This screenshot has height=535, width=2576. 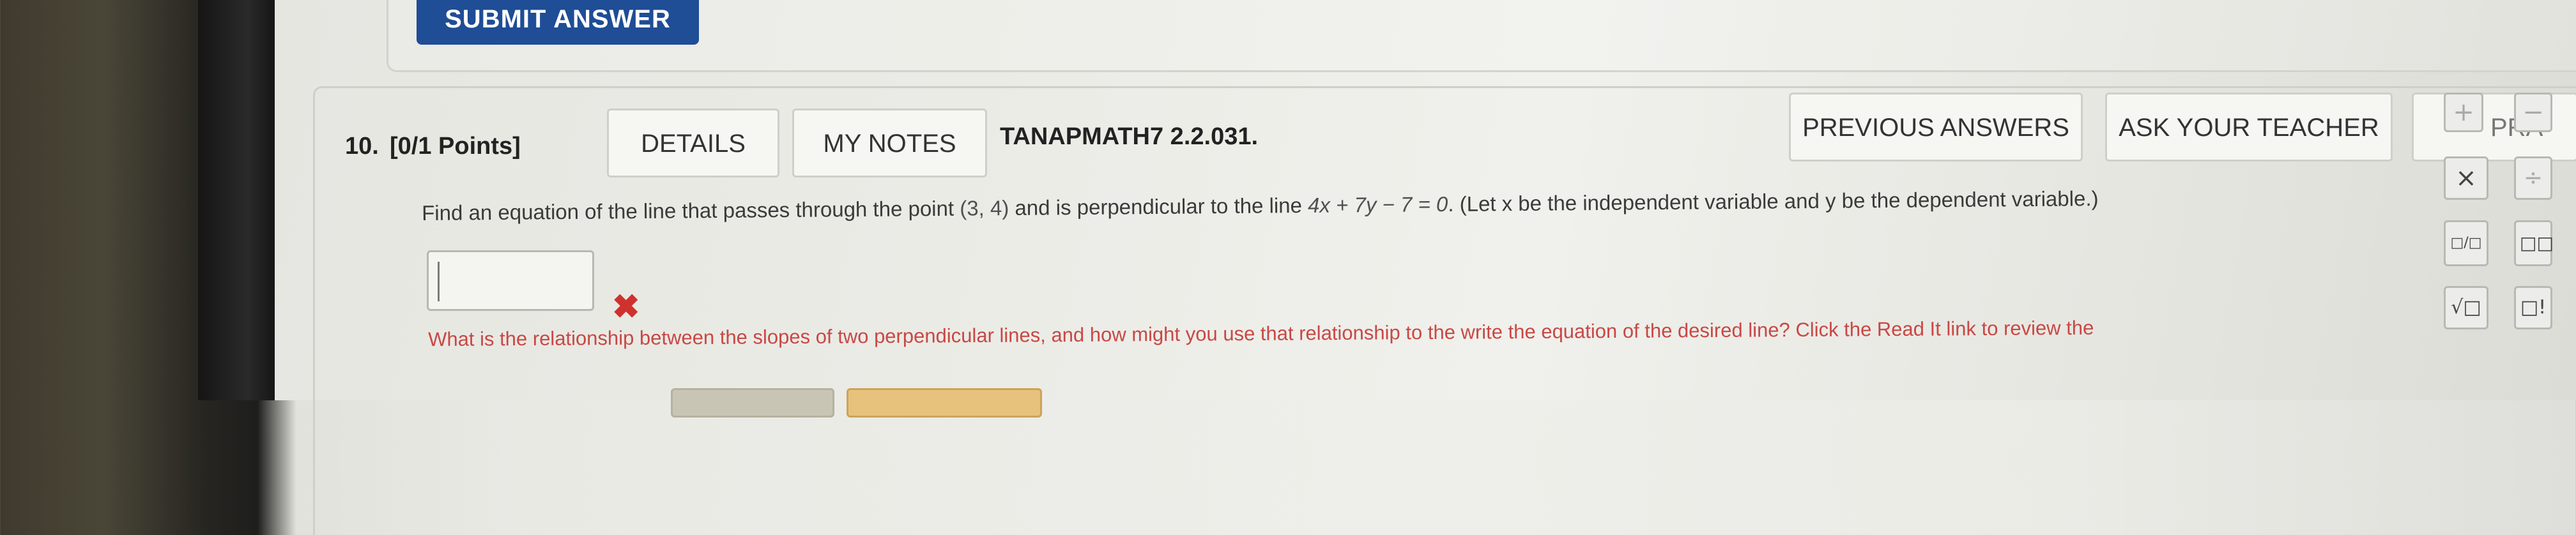 What do you see at coordinates (1481, 36) in the screenshot?
I see `previous-question-container` at bounding box center [1481, 36].